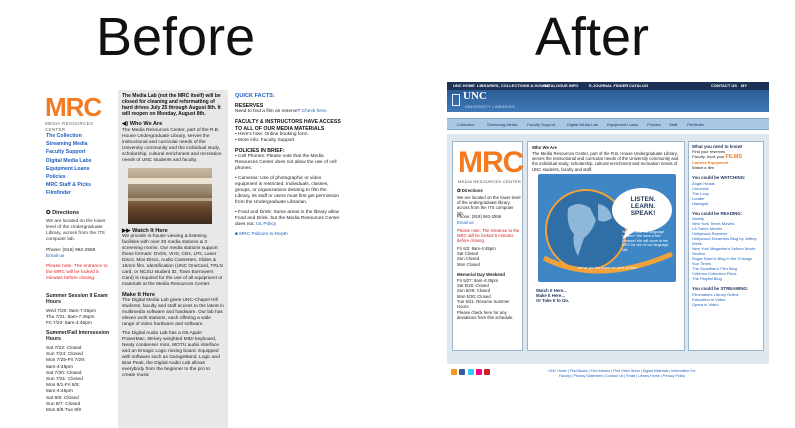 This screenshot has width=795, height=428. I want to click on who-we-are-heading: Who We Are, so click(545, 147).